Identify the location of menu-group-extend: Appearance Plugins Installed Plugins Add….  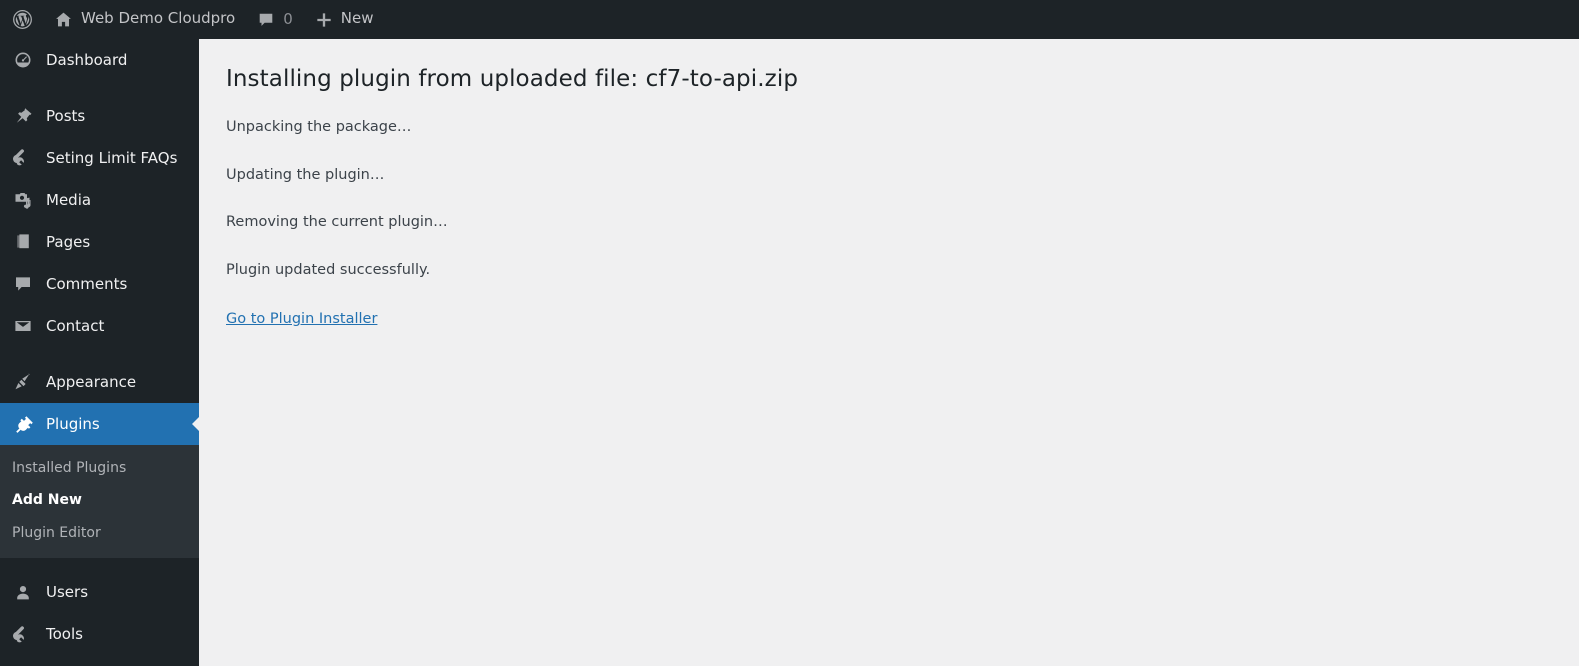
(99, 459).